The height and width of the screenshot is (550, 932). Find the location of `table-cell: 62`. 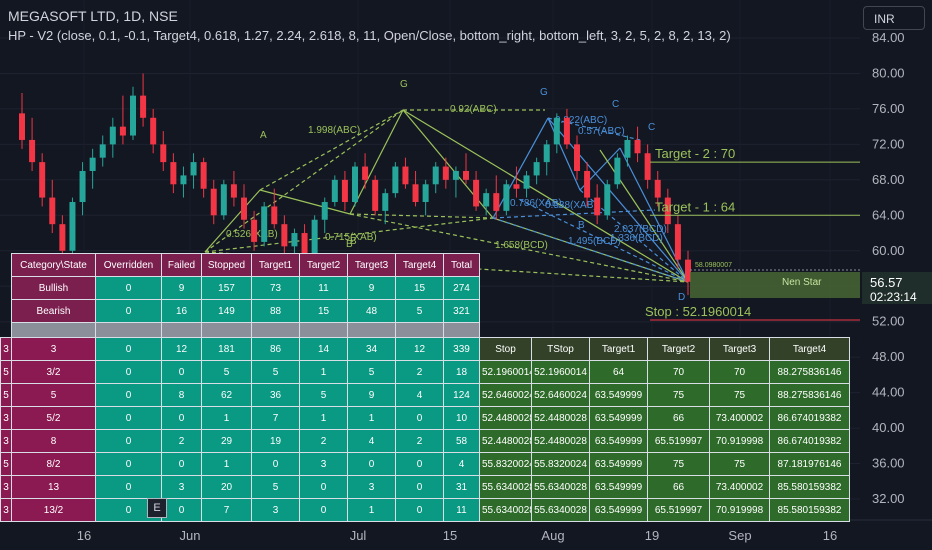

table-cell: 62 is located at coordinates (226, 395).